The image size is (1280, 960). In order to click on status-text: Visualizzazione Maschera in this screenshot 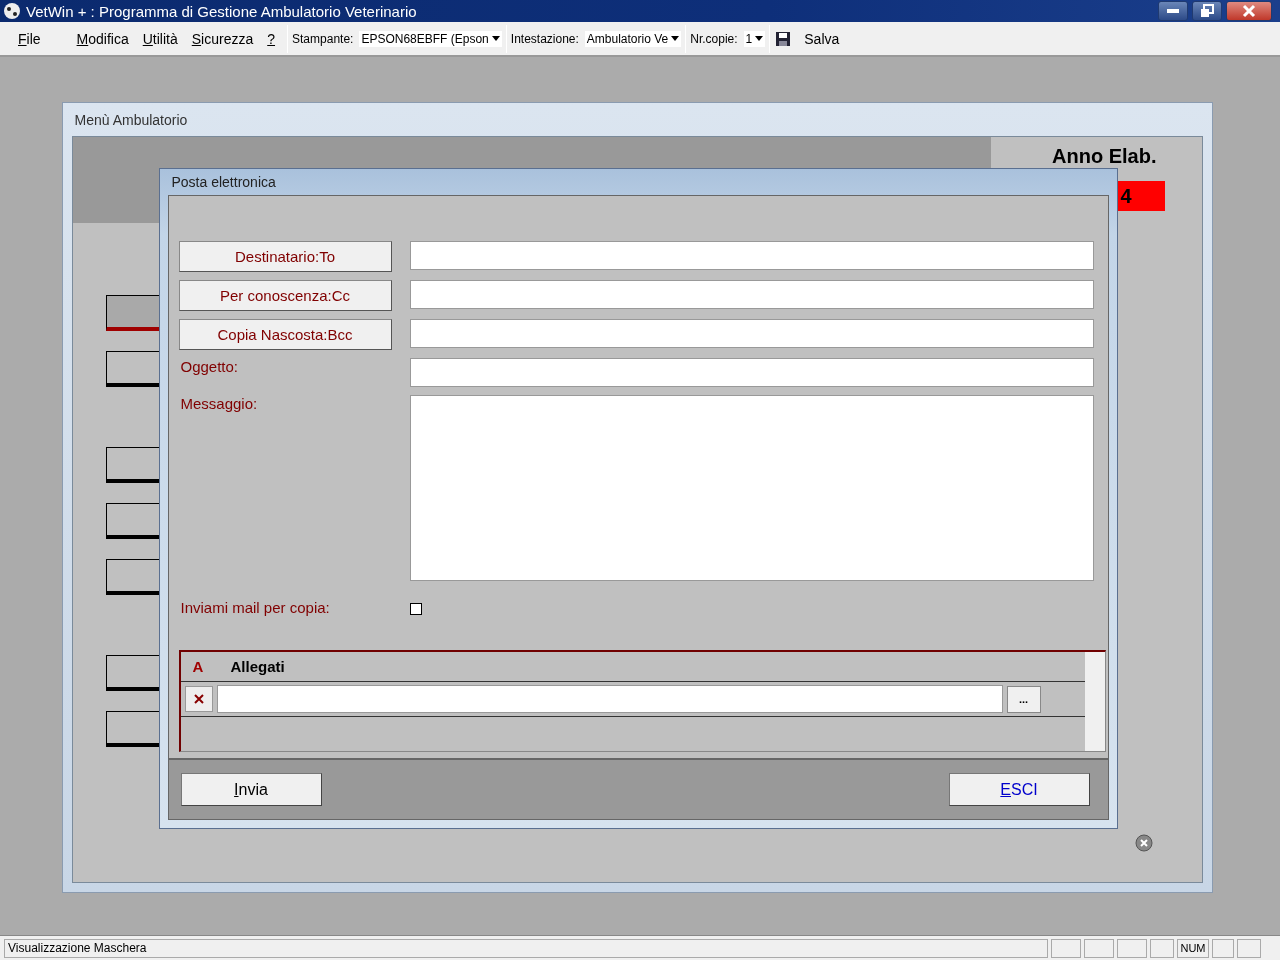, I will do `click(526, 948)`.